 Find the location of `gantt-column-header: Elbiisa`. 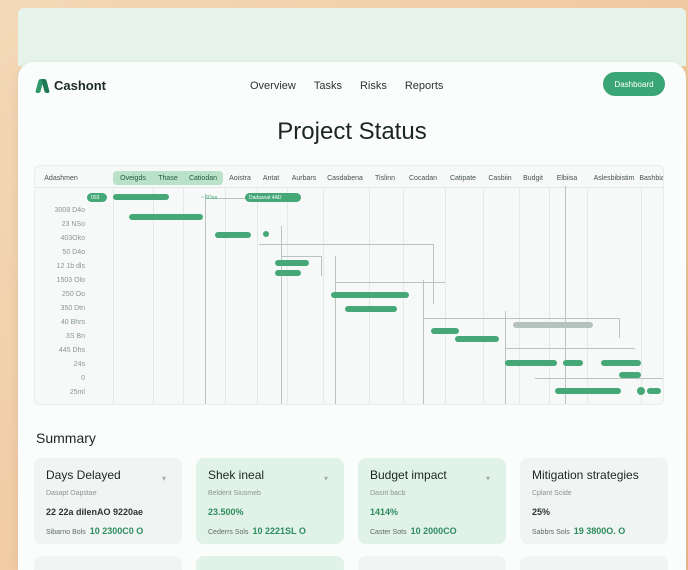

gantt-column-header: Elbiisa is located at coordinates (567, 178).